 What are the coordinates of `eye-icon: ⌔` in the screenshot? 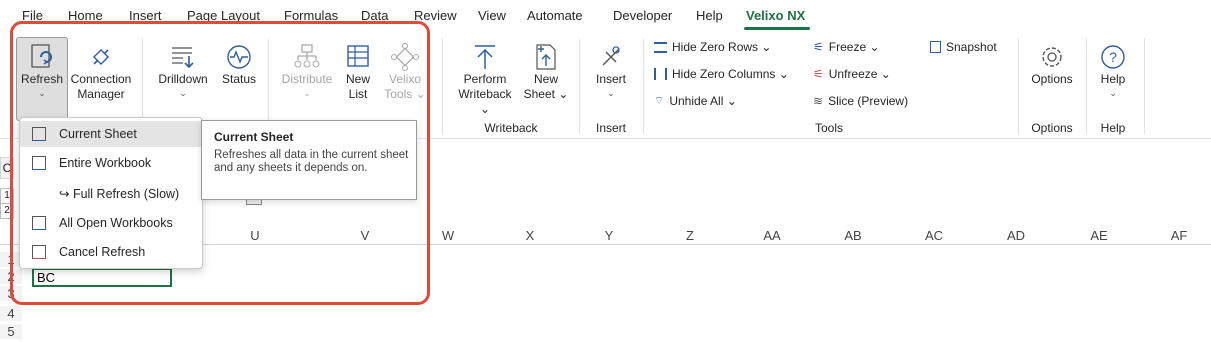 It's located at (659, 101).